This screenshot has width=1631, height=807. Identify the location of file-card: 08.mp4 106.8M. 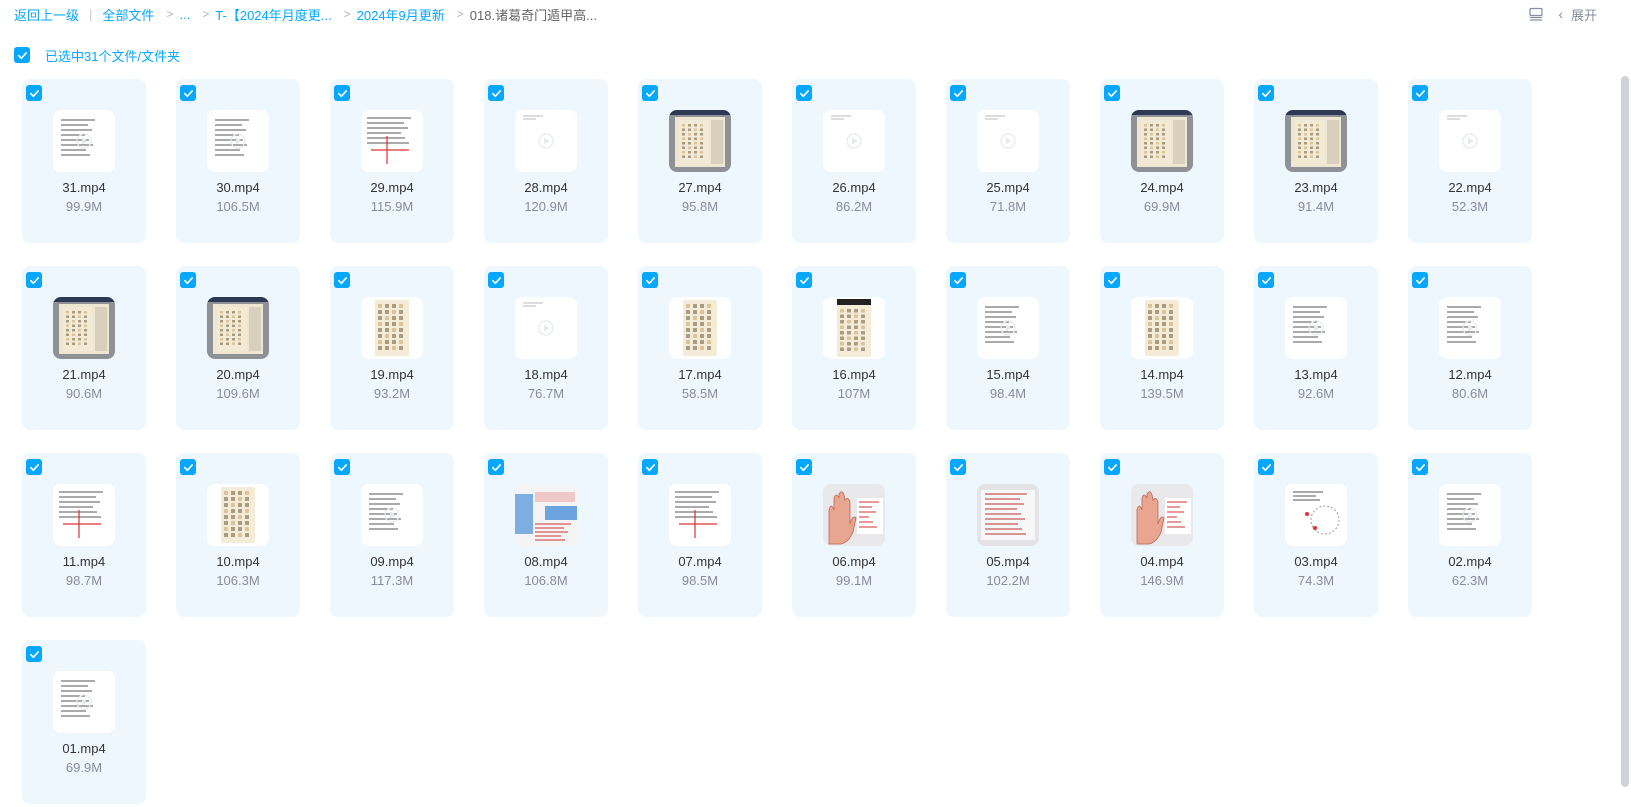
(546, 535).